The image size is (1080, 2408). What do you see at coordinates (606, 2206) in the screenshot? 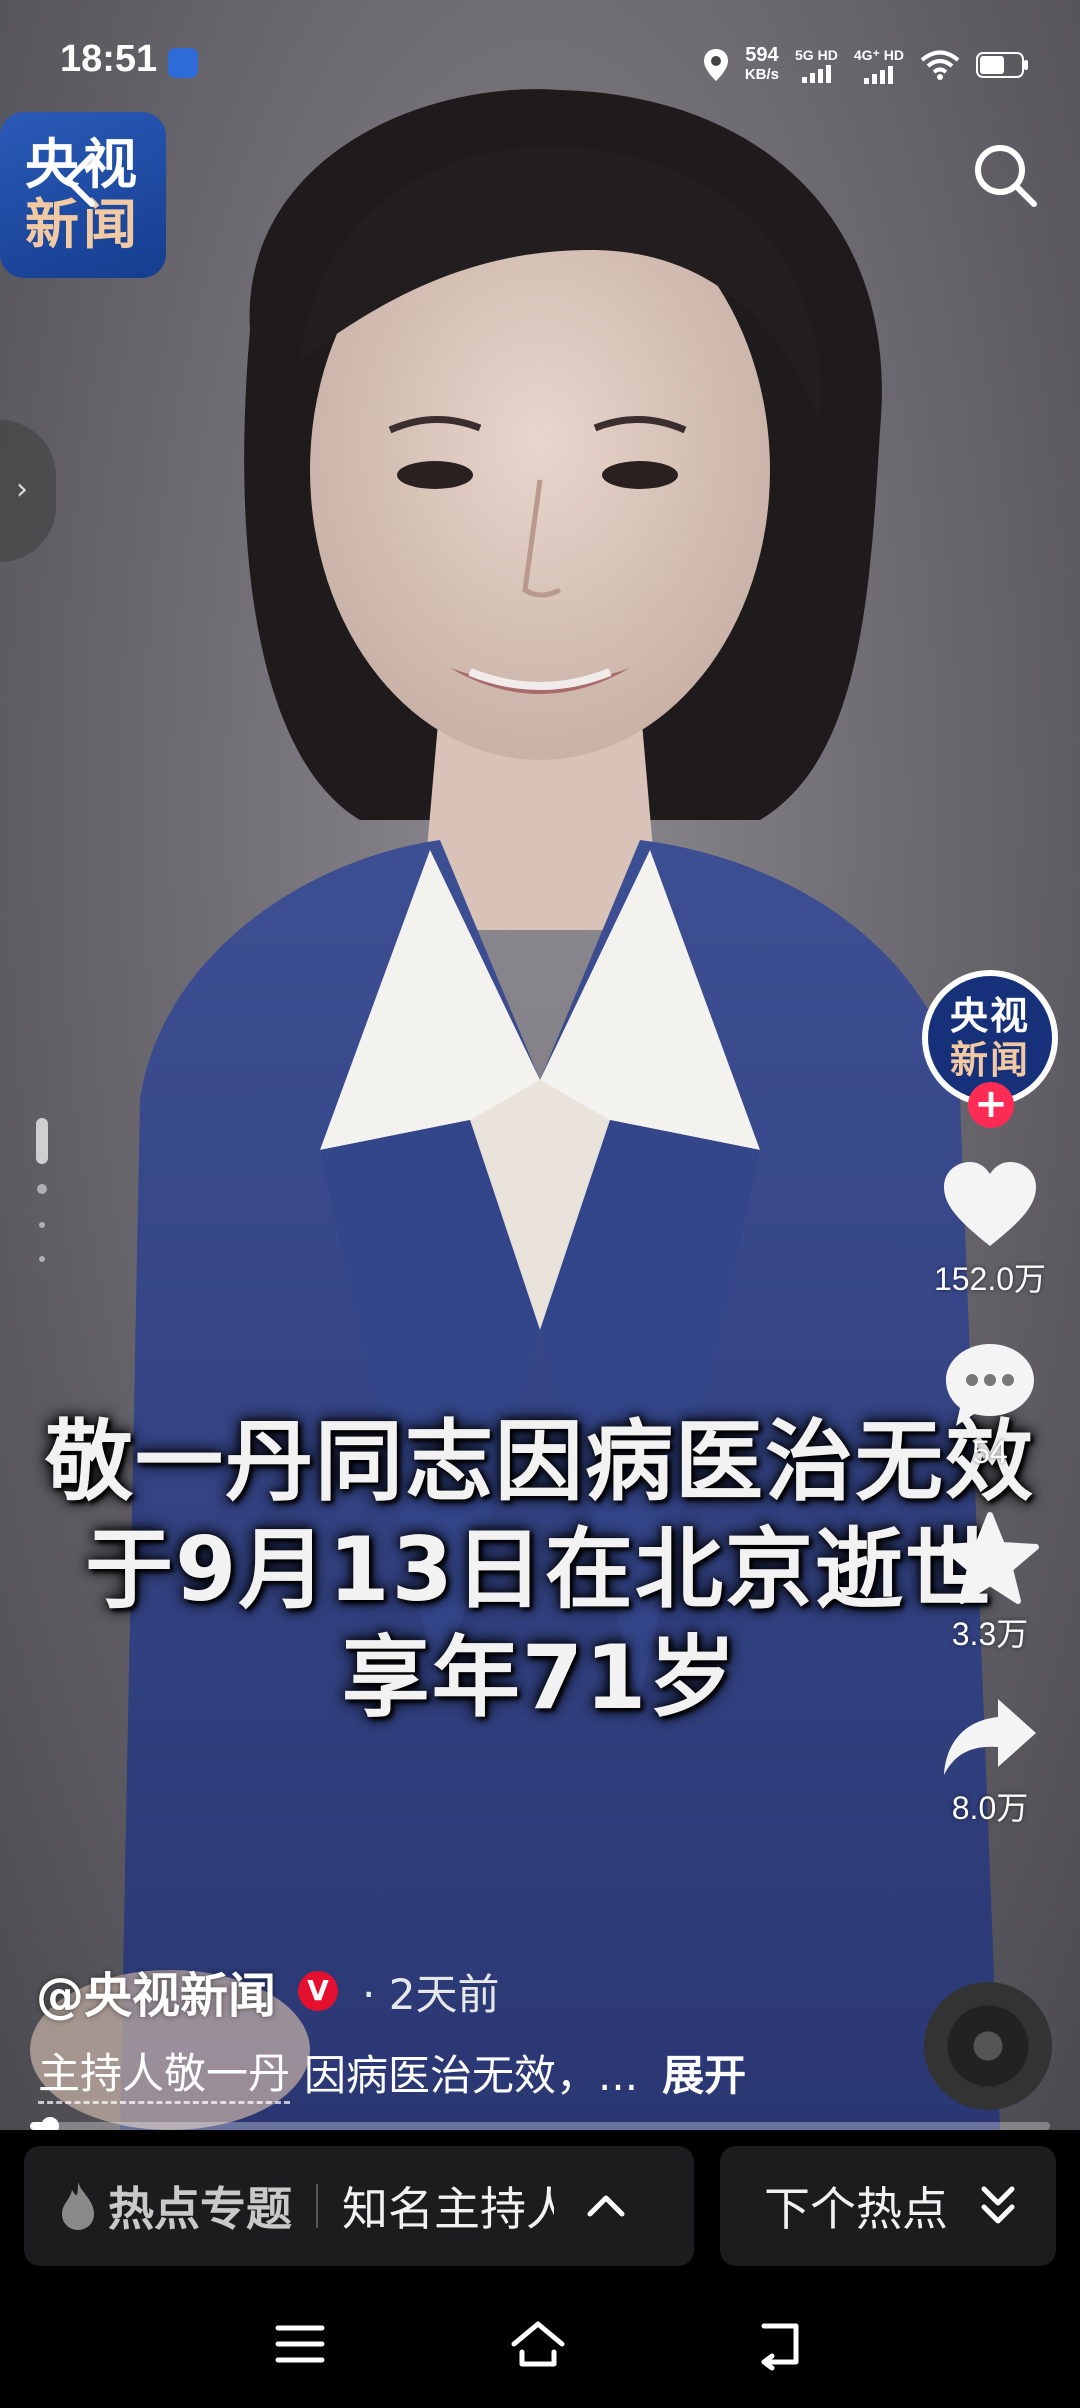
I see `chevron-up-icon` at bounding box center [606, 2206].